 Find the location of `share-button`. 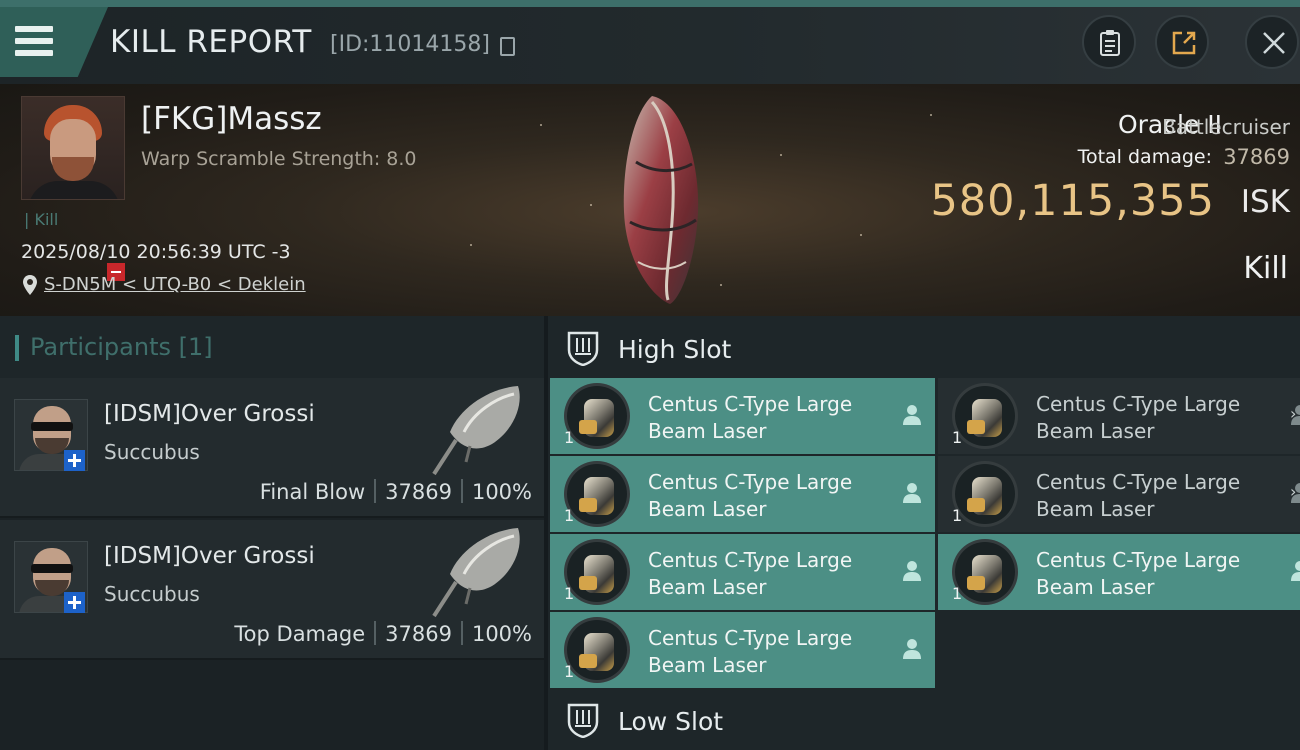

share-button is located at coordinates (1182, 42).